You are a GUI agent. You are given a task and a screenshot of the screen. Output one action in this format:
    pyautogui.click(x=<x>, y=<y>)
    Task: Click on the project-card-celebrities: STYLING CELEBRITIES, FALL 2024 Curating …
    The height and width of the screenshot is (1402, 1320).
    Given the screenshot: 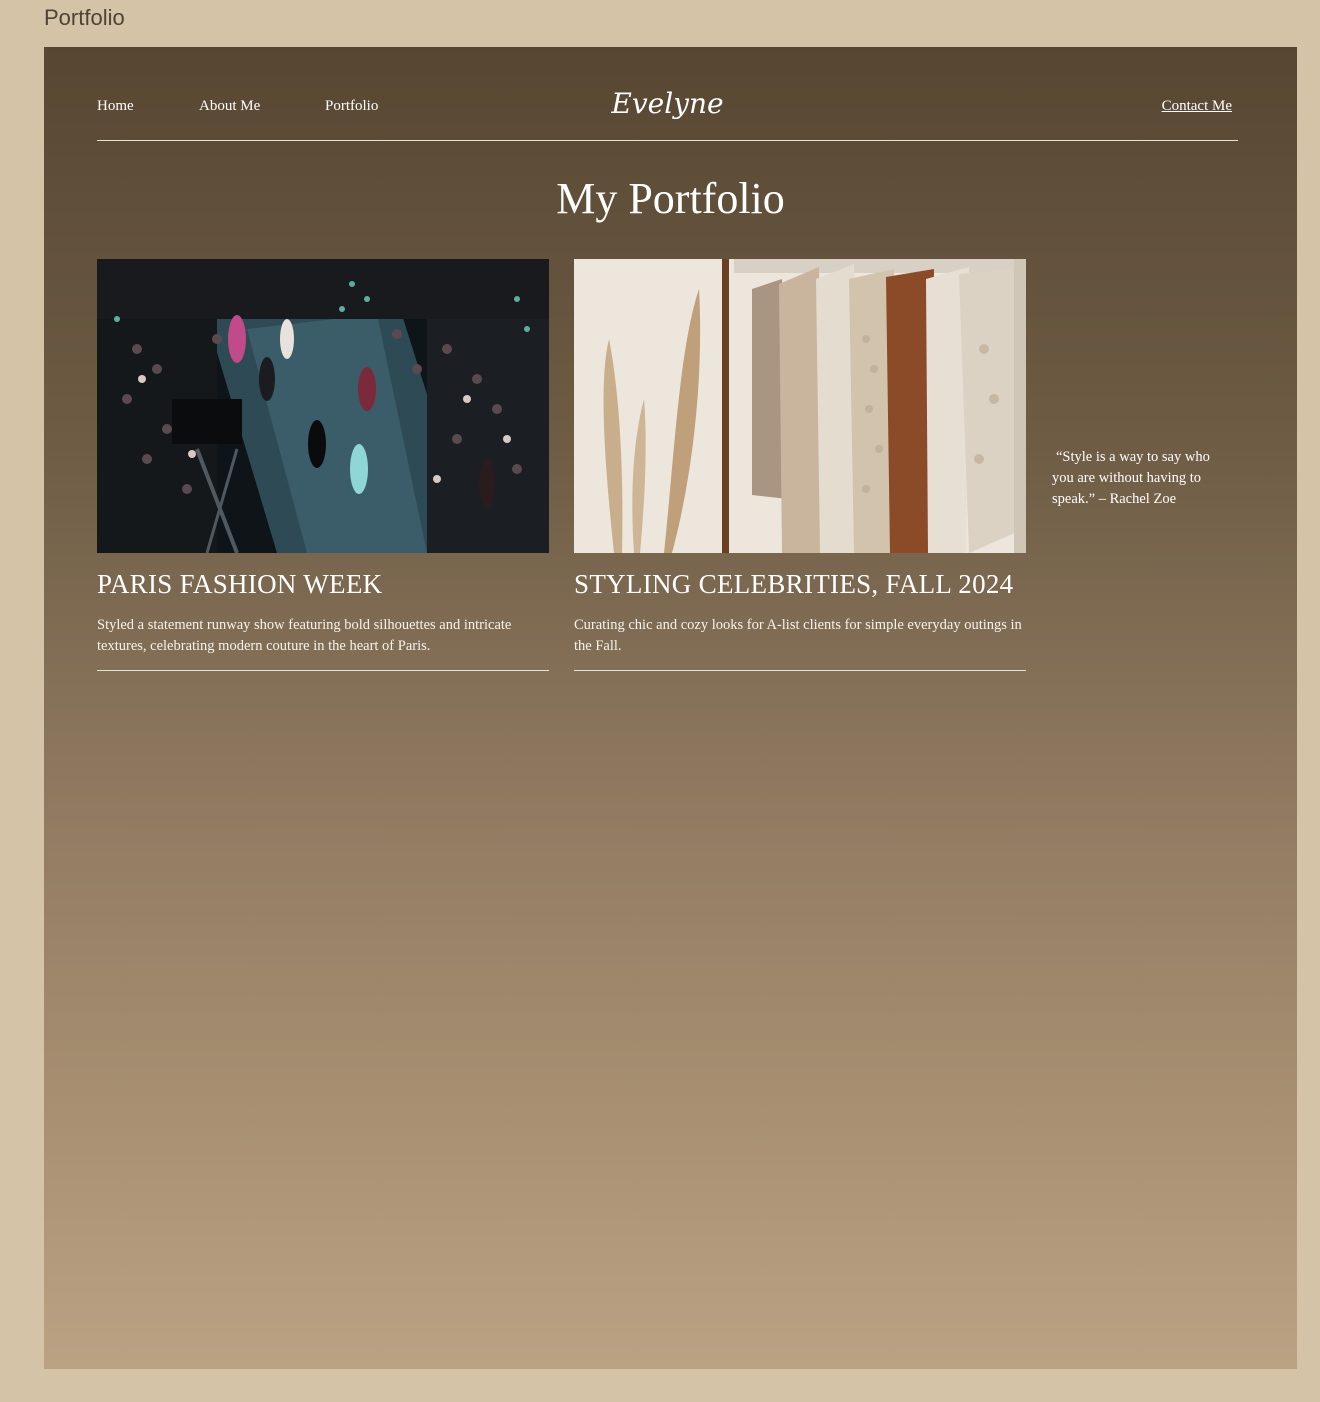 What is the action you would take?
    pyautogui.click(x=800, y=465)
    